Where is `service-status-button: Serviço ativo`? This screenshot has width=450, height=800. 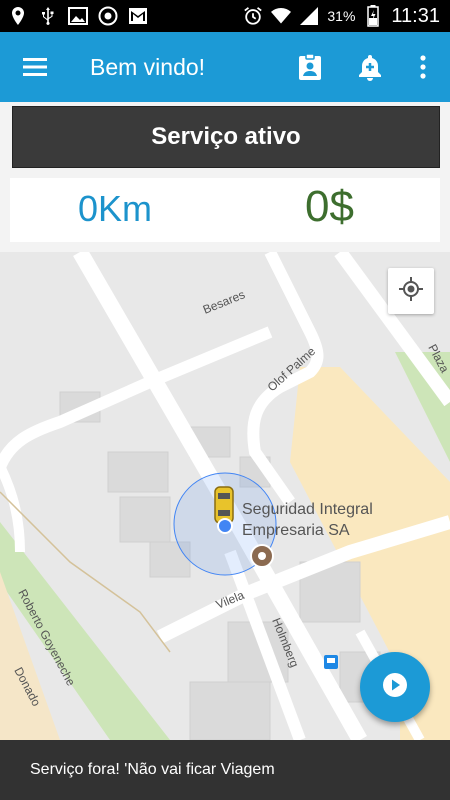
service-status-button: Serviço ativo is located at coordinates (226, 137).